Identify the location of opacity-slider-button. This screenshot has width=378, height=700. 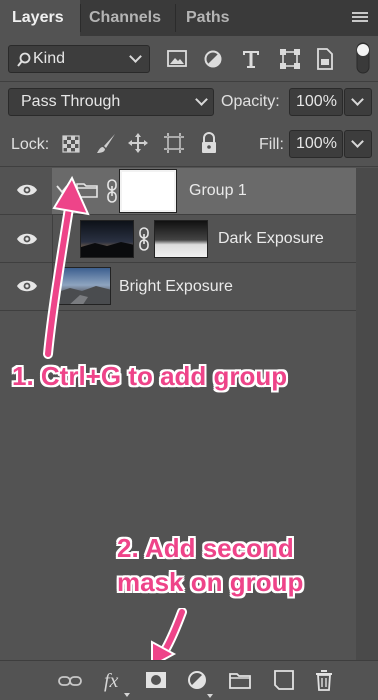
(358, 102).